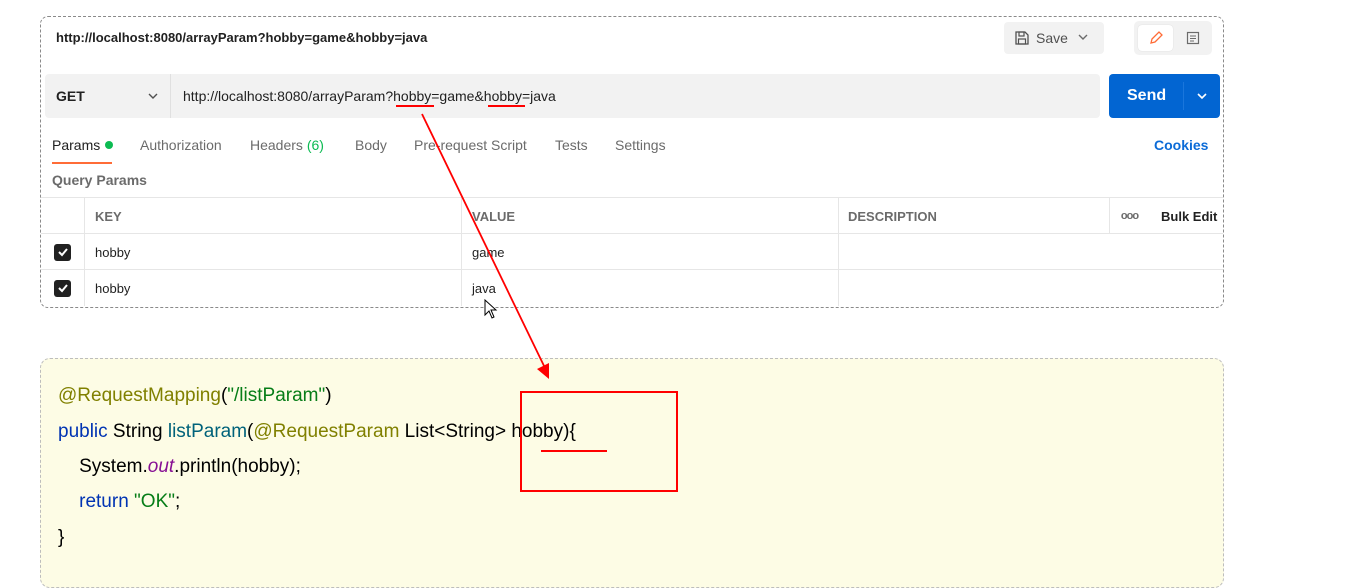  What do you see at coordinates (273, 216) in the screenshot?
I see `column-key: KEY` at bounding box center [273, 216].